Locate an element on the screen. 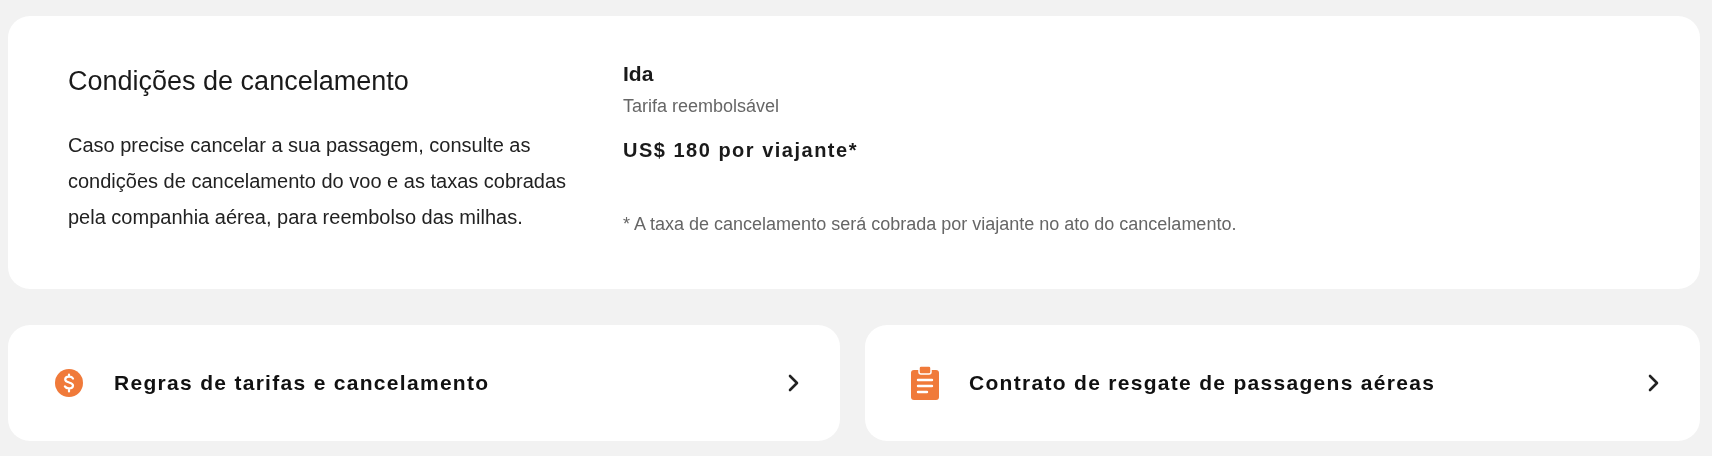 The width and height of the screenshot is (1712, 456). description-text: Caso precise cancelar a sua passagem, consulte as condições de cancelamento do voo e as taxas cobradas pela companhia aérea, para reembolso das milhas. is located at coordinates (318, 181).